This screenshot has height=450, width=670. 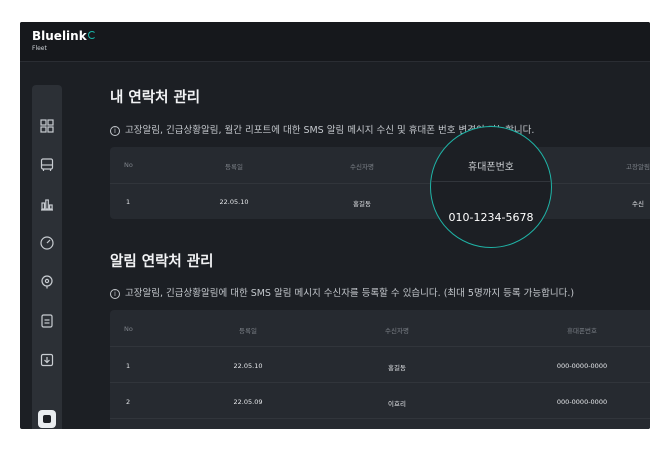 I want to click on row-phone: 010-1234-5678, so click(x=491, y=217).